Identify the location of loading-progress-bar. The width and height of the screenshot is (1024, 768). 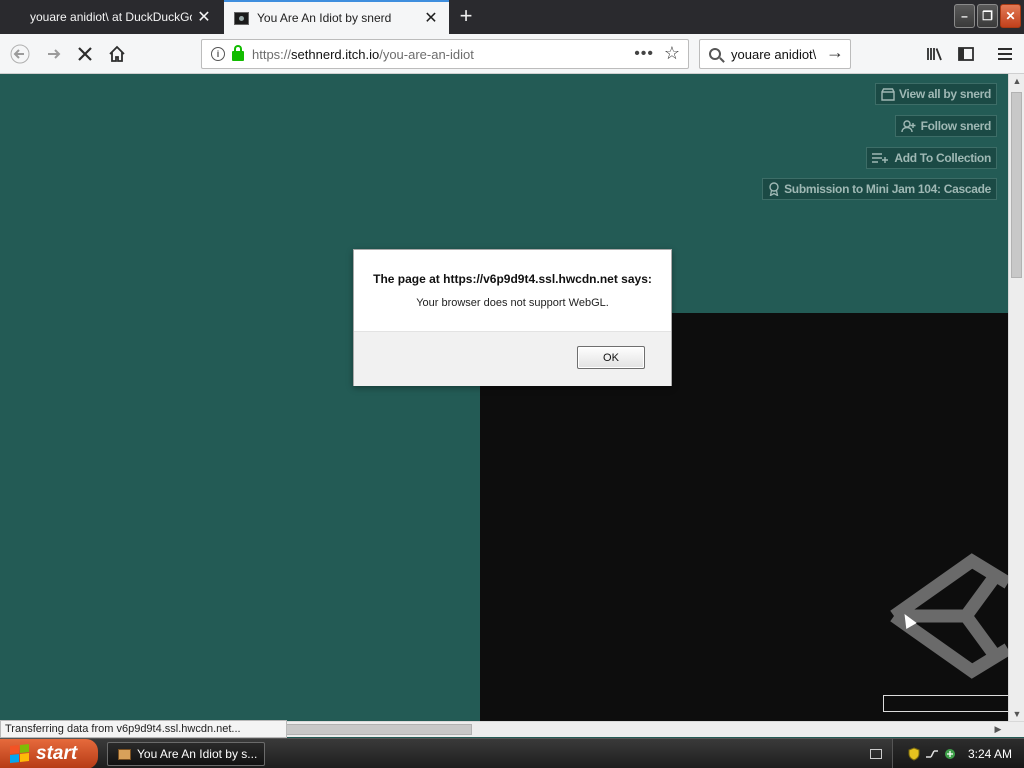
(945, 703).